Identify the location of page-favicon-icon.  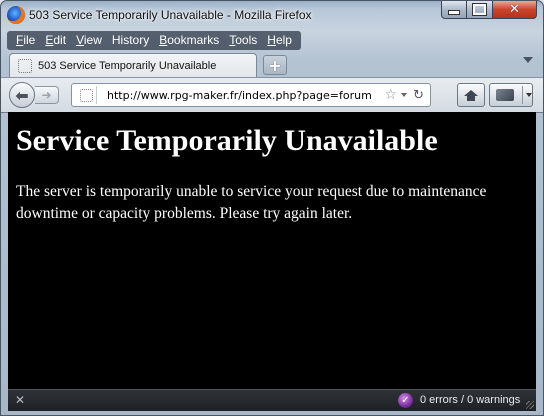
(25, 65).